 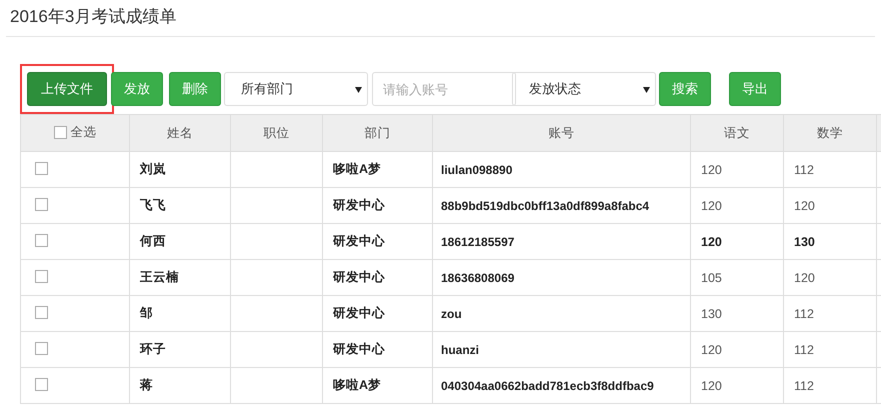 I want to click on table-cell: 88b9bd519dbc0bff13a0df899a8fabc4, so click(x=561, y=206).